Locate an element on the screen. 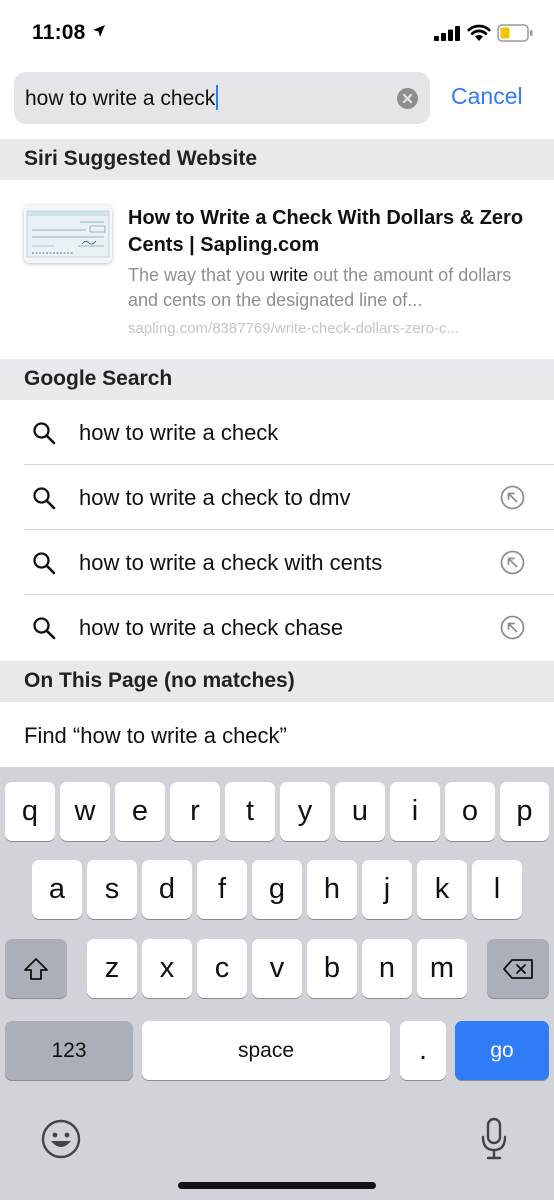 Image resolution: width=554 pixels, height=1200 pixels. period-key: . is located at coordinates (423, 1050).